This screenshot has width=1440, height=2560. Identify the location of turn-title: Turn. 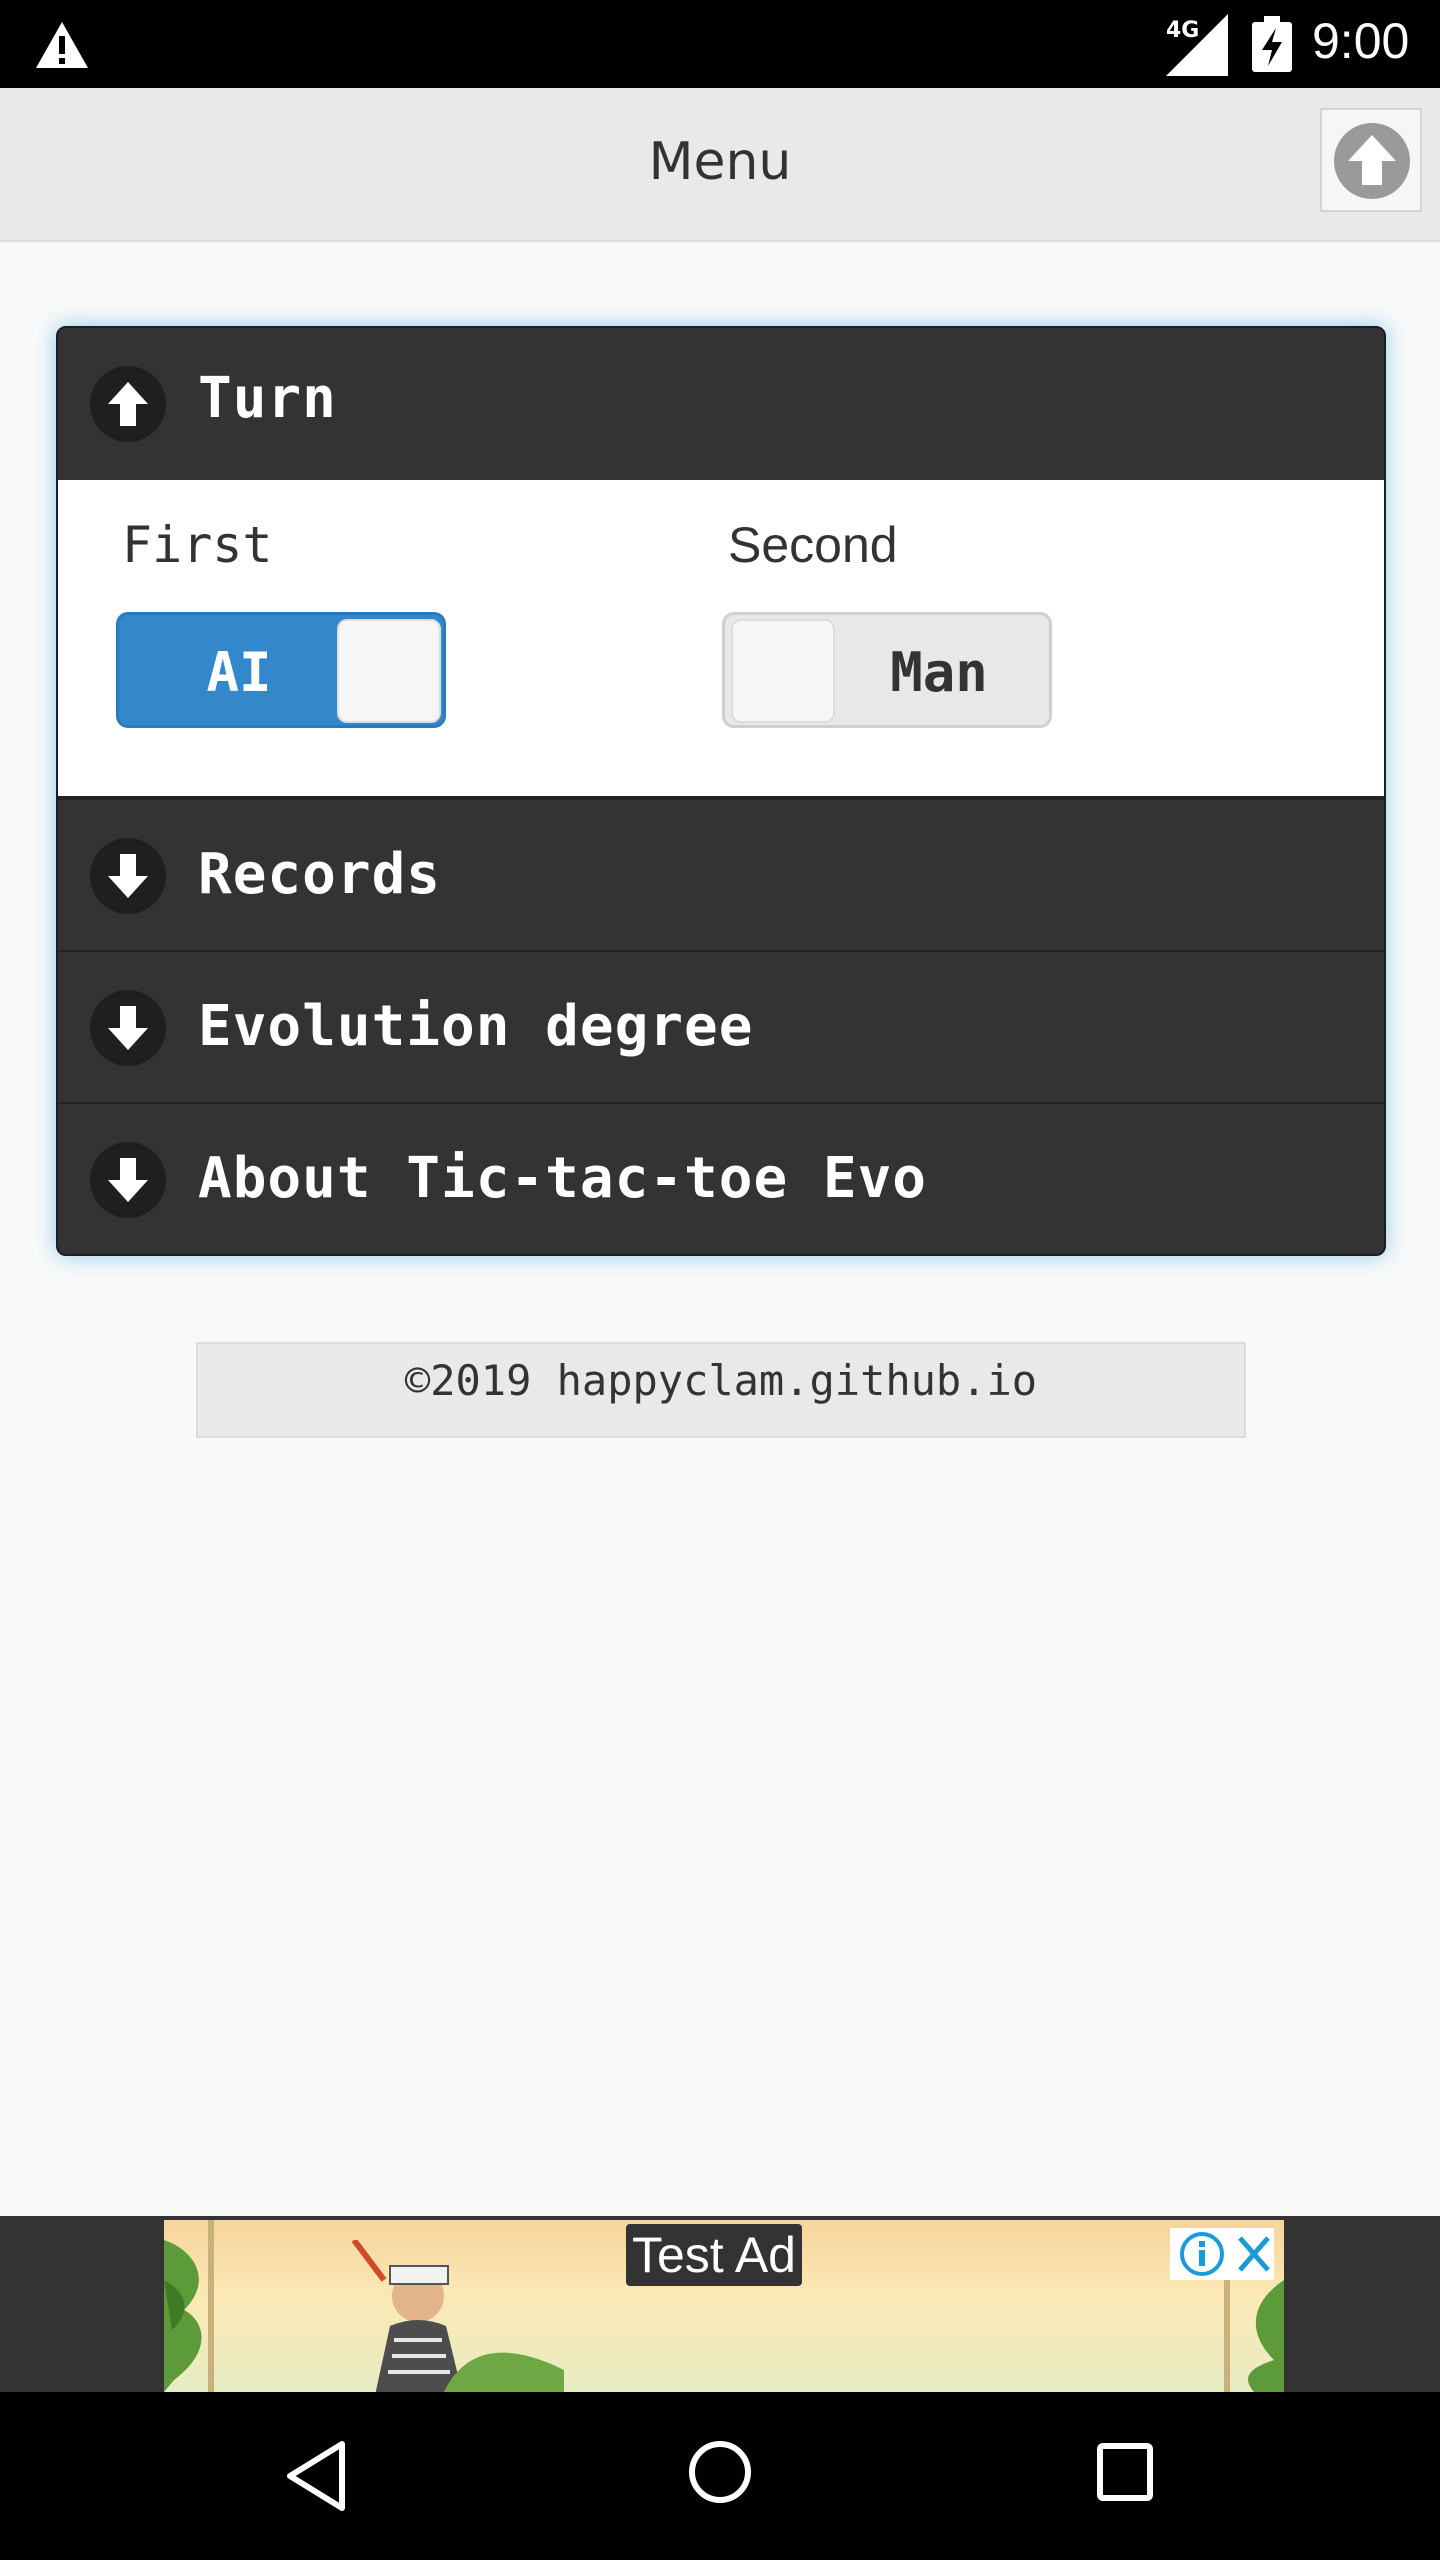
(267, 398).